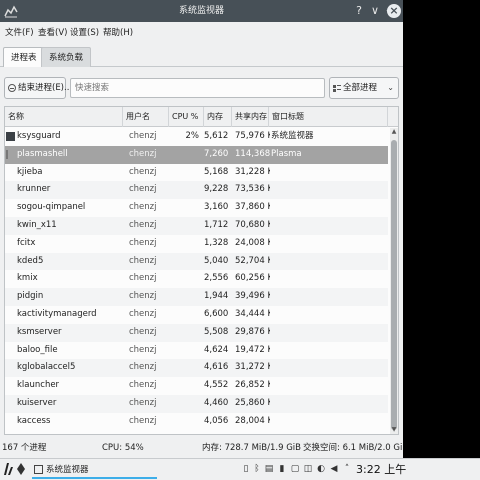  Describe the element at coordinates (394, 430) in the screenshot. I see `scroll-down-icon: ▼` at that location.